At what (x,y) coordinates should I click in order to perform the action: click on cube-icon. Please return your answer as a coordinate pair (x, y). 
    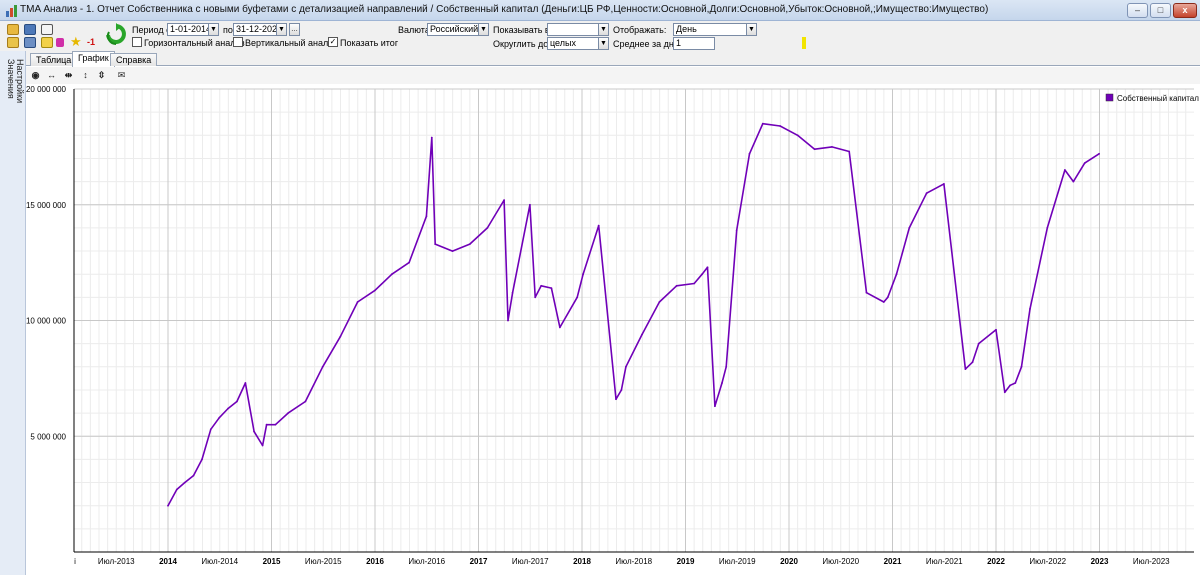
    Looking at the image, I should click on (60, 42).